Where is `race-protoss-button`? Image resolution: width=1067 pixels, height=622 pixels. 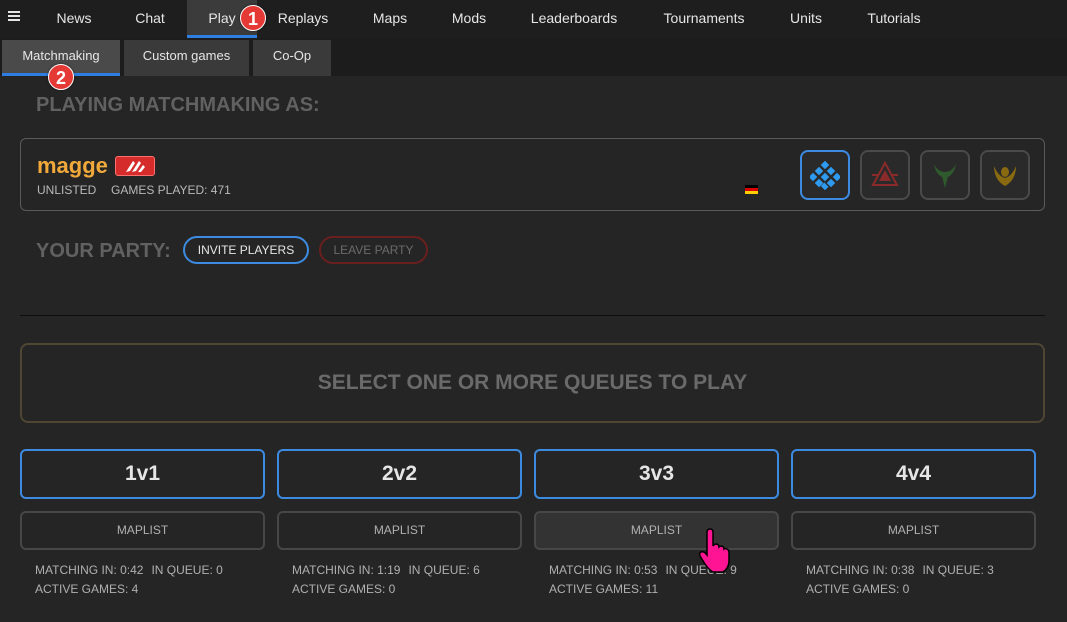
race-protoss-button is located at coordinates (1005, 175).